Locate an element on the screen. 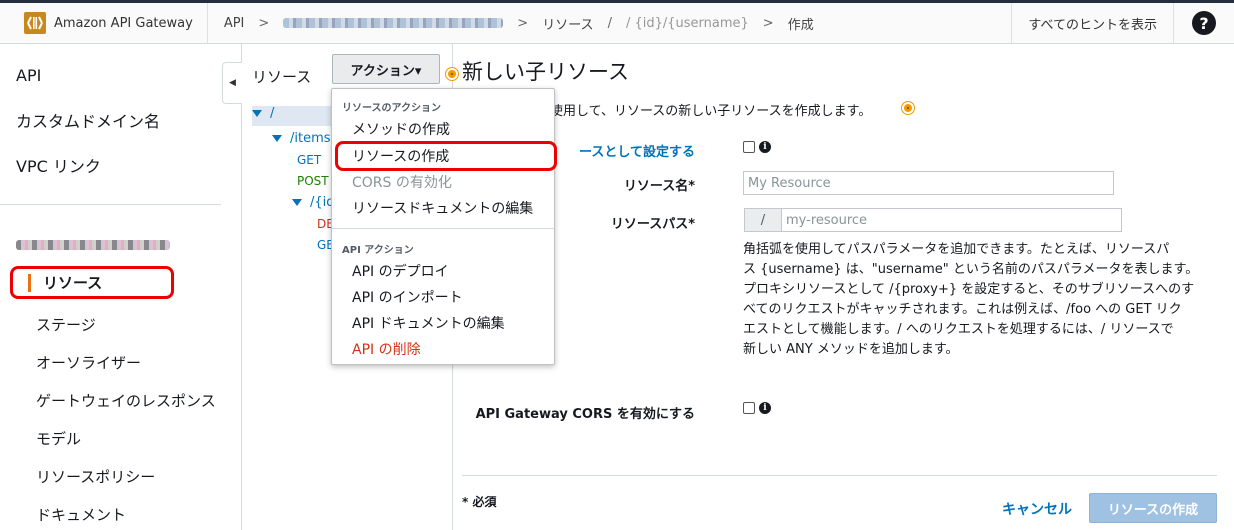 The image size is (1234, 530). proxy-resource-checkbox is located at coordinates (749, 147).